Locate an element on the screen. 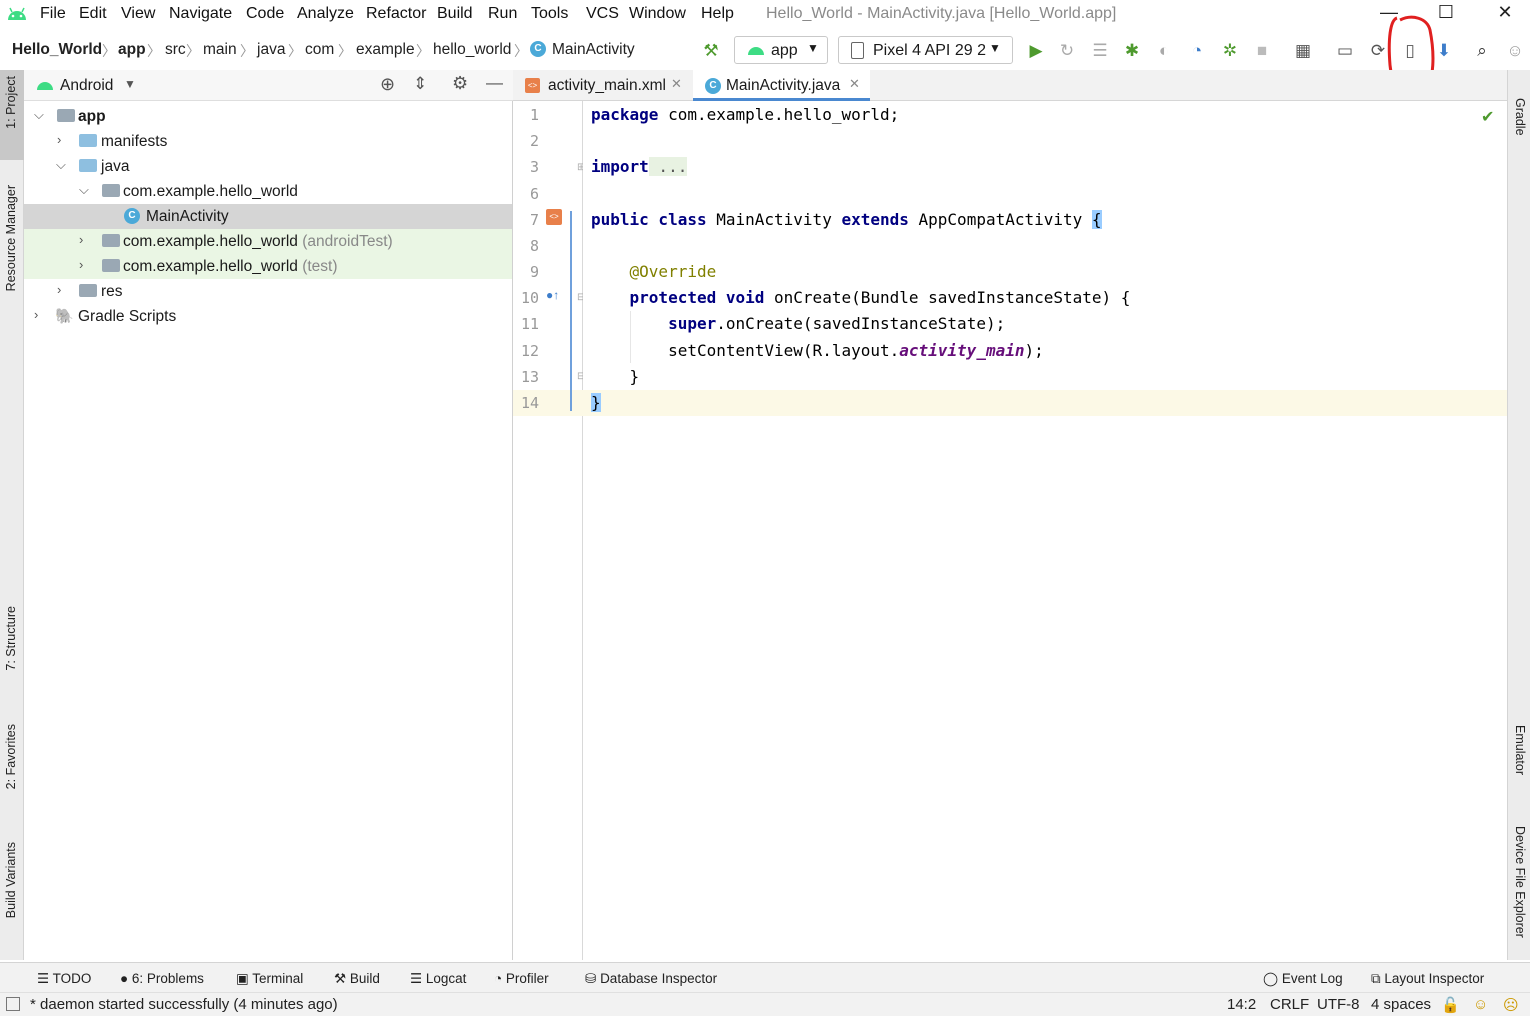 Image resolution: width=1530 pixels, height=1016 pixels. tool-window-emulator: Emulator is located at coordinates (1520, 750).